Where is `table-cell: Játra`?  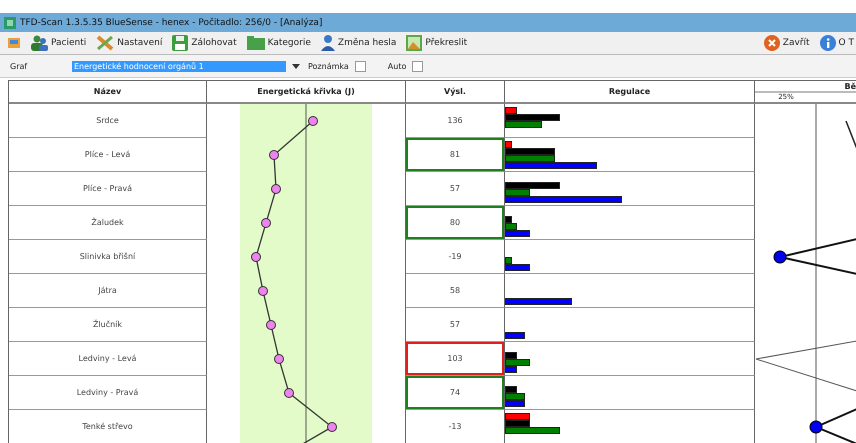
table-cell: Játra is located at coordinates (108, 291).